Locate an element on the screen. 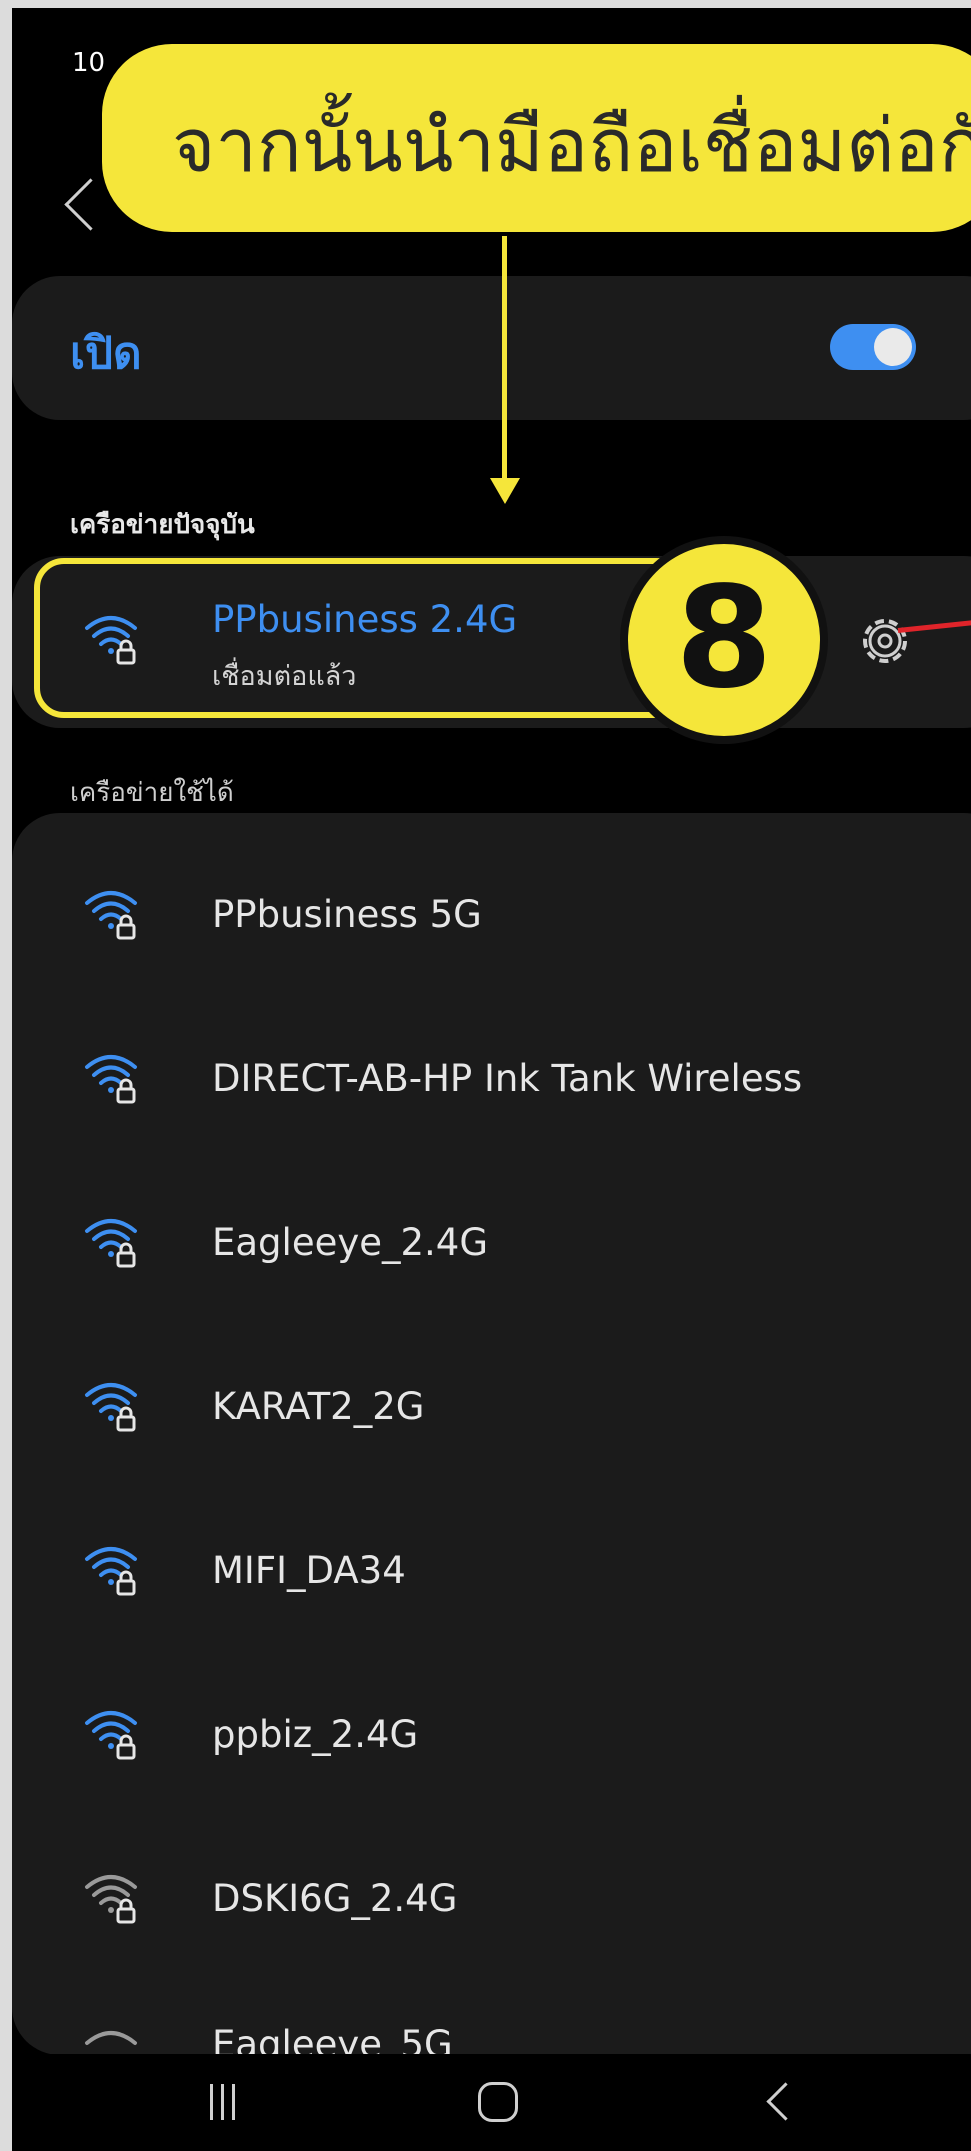 The width and height of the screenshot is (971, 2151). gear-icon is located at coordinates (885, 641).